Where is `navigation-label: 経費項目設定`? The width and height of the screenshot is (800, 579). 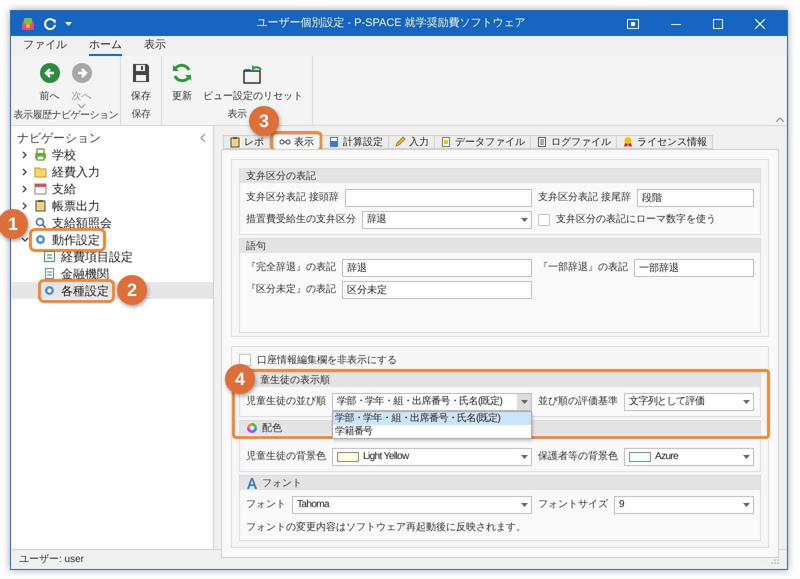
navigation-label: 経費項目設定 is located at coordinates (97, 257).